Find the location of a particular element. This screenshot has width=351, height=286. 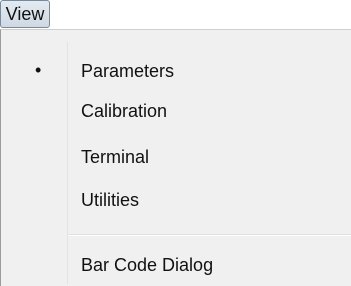

menu-item-bar-code-dialog: Bar Code Dialog is located at coordinates (176, 265).